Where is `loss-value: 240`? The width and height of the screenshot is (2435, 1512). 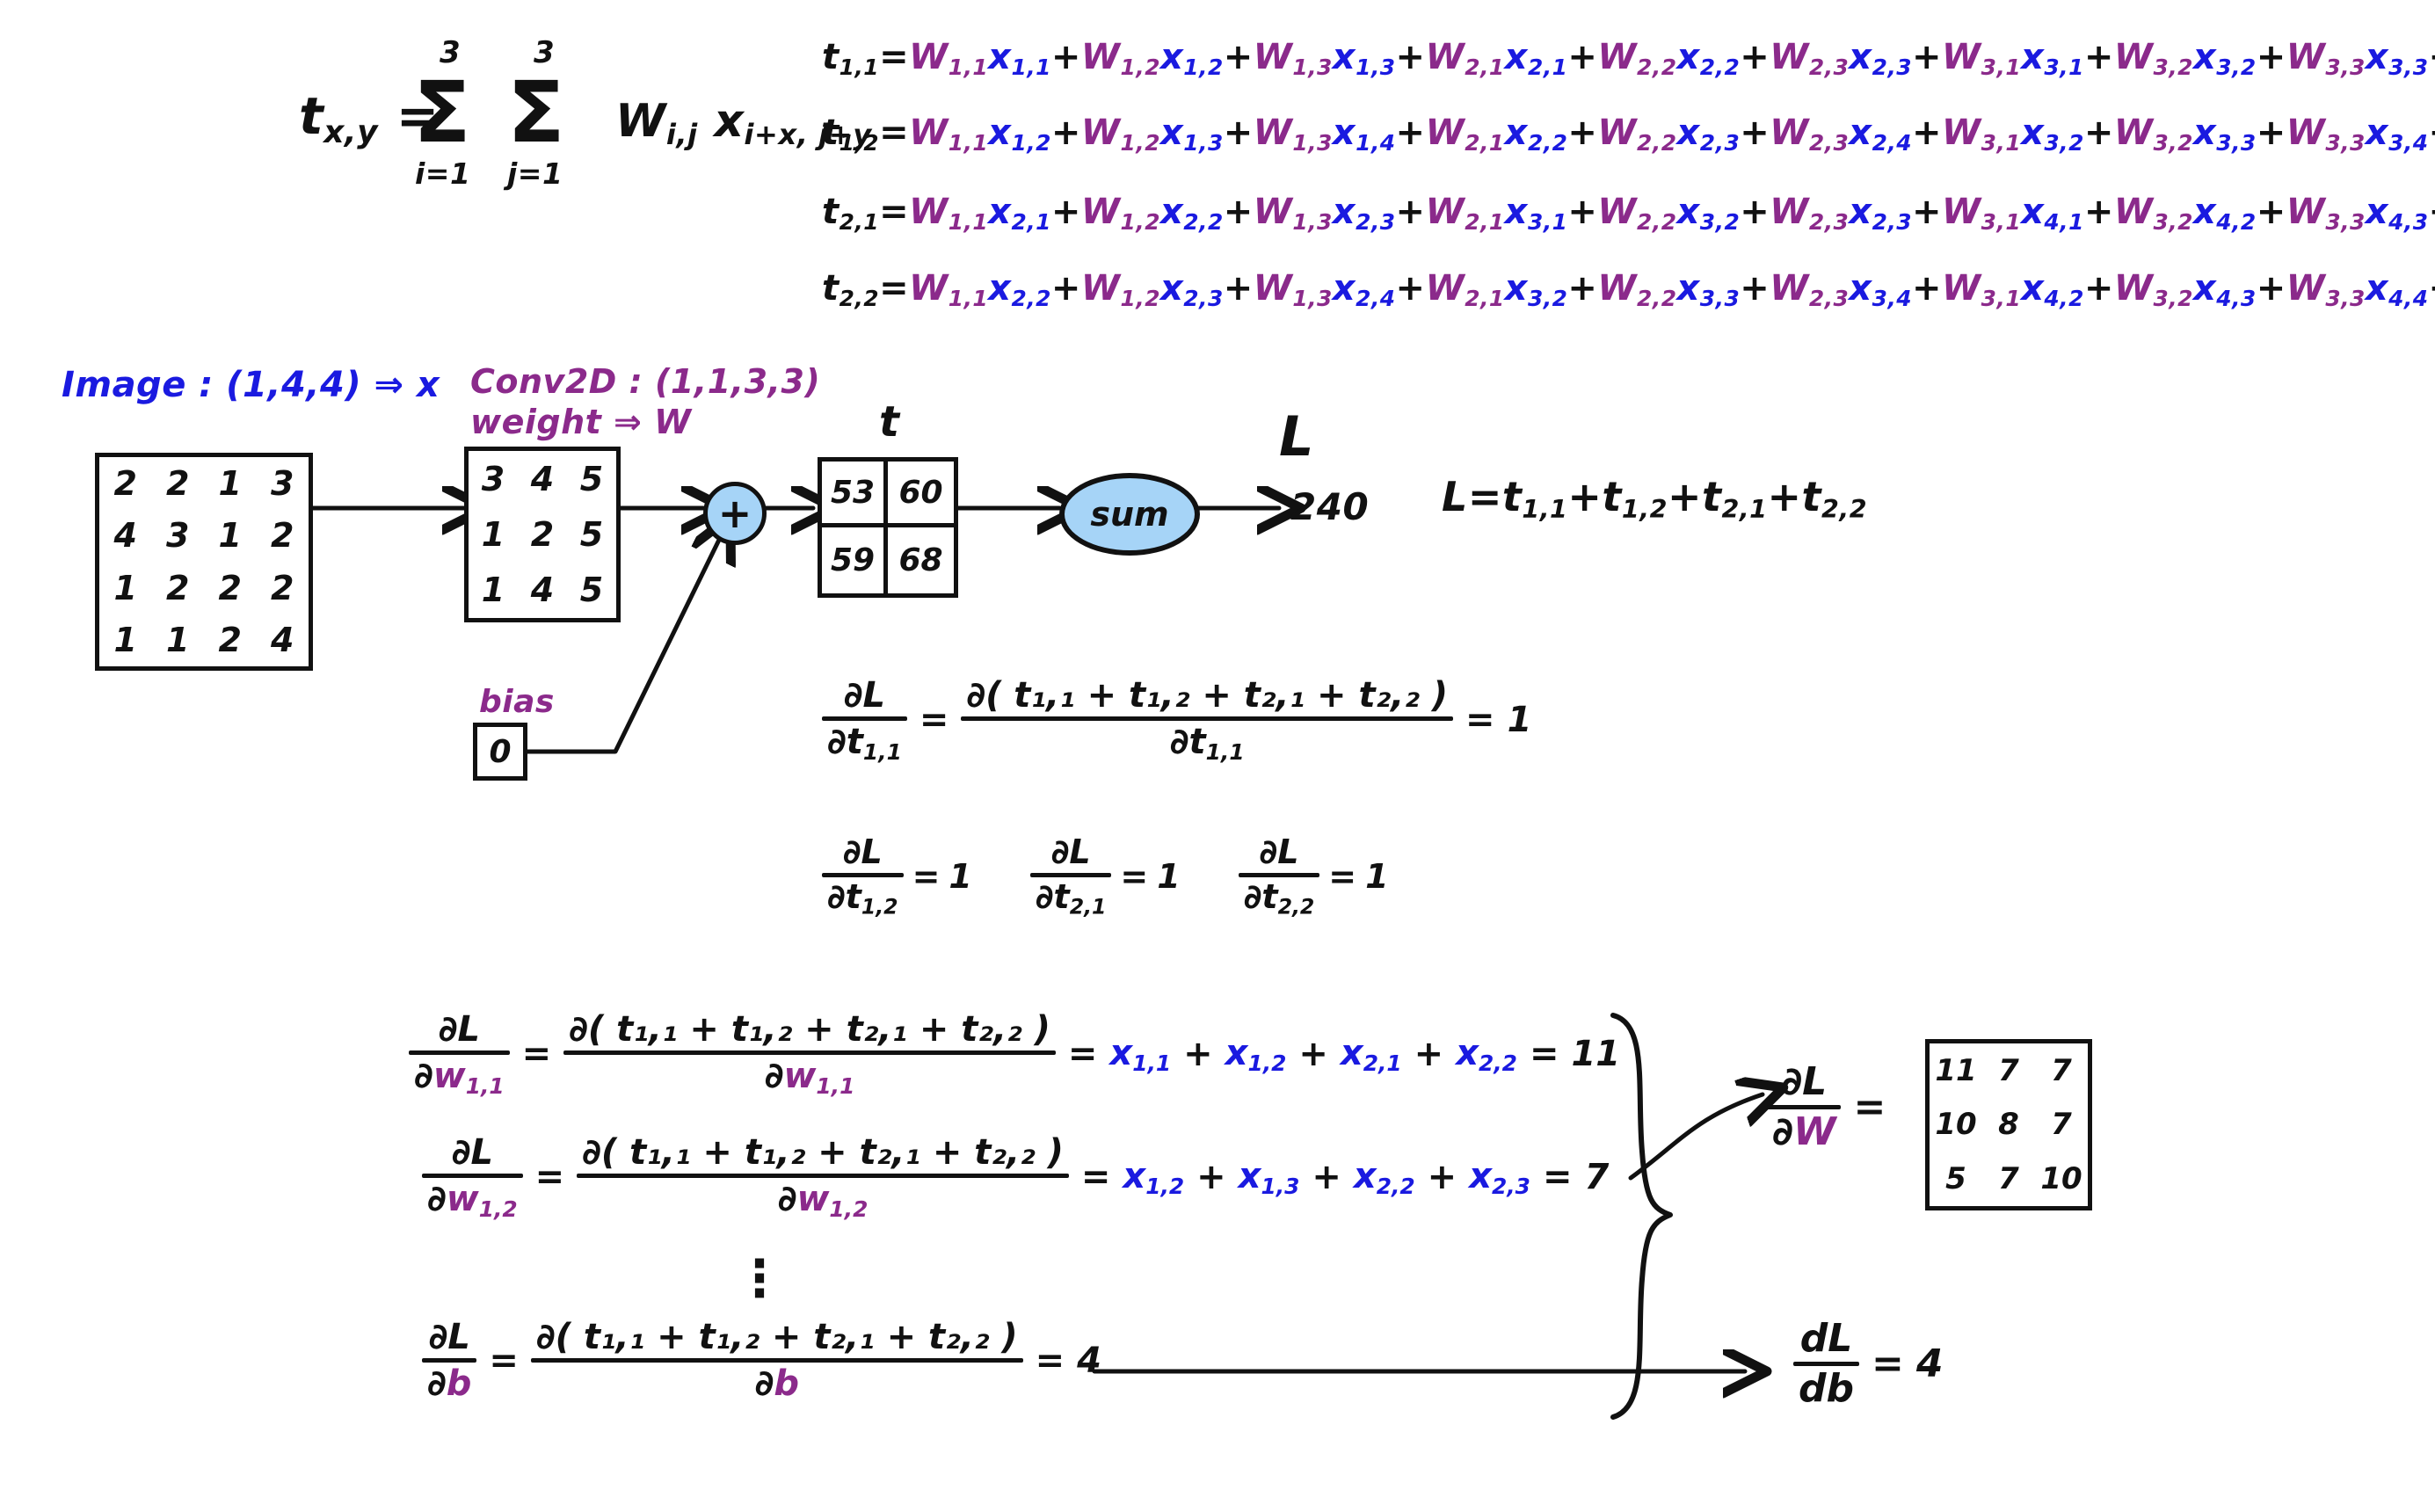
loss-value: 240 is located at coordinates (1330, 507).